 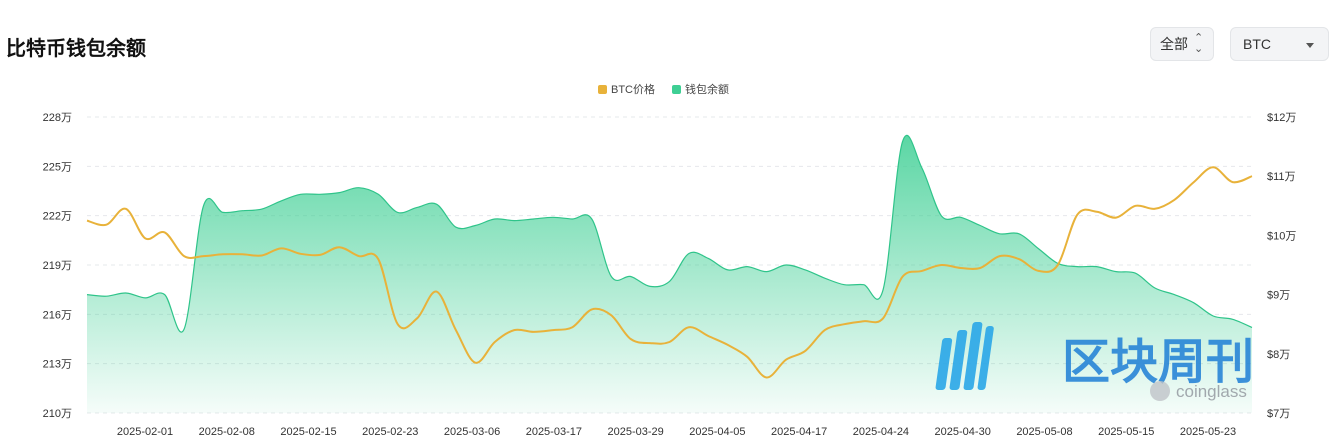 I want to click on chart-legend: BTC价格 钱包余额, so click(x=663, y=89).